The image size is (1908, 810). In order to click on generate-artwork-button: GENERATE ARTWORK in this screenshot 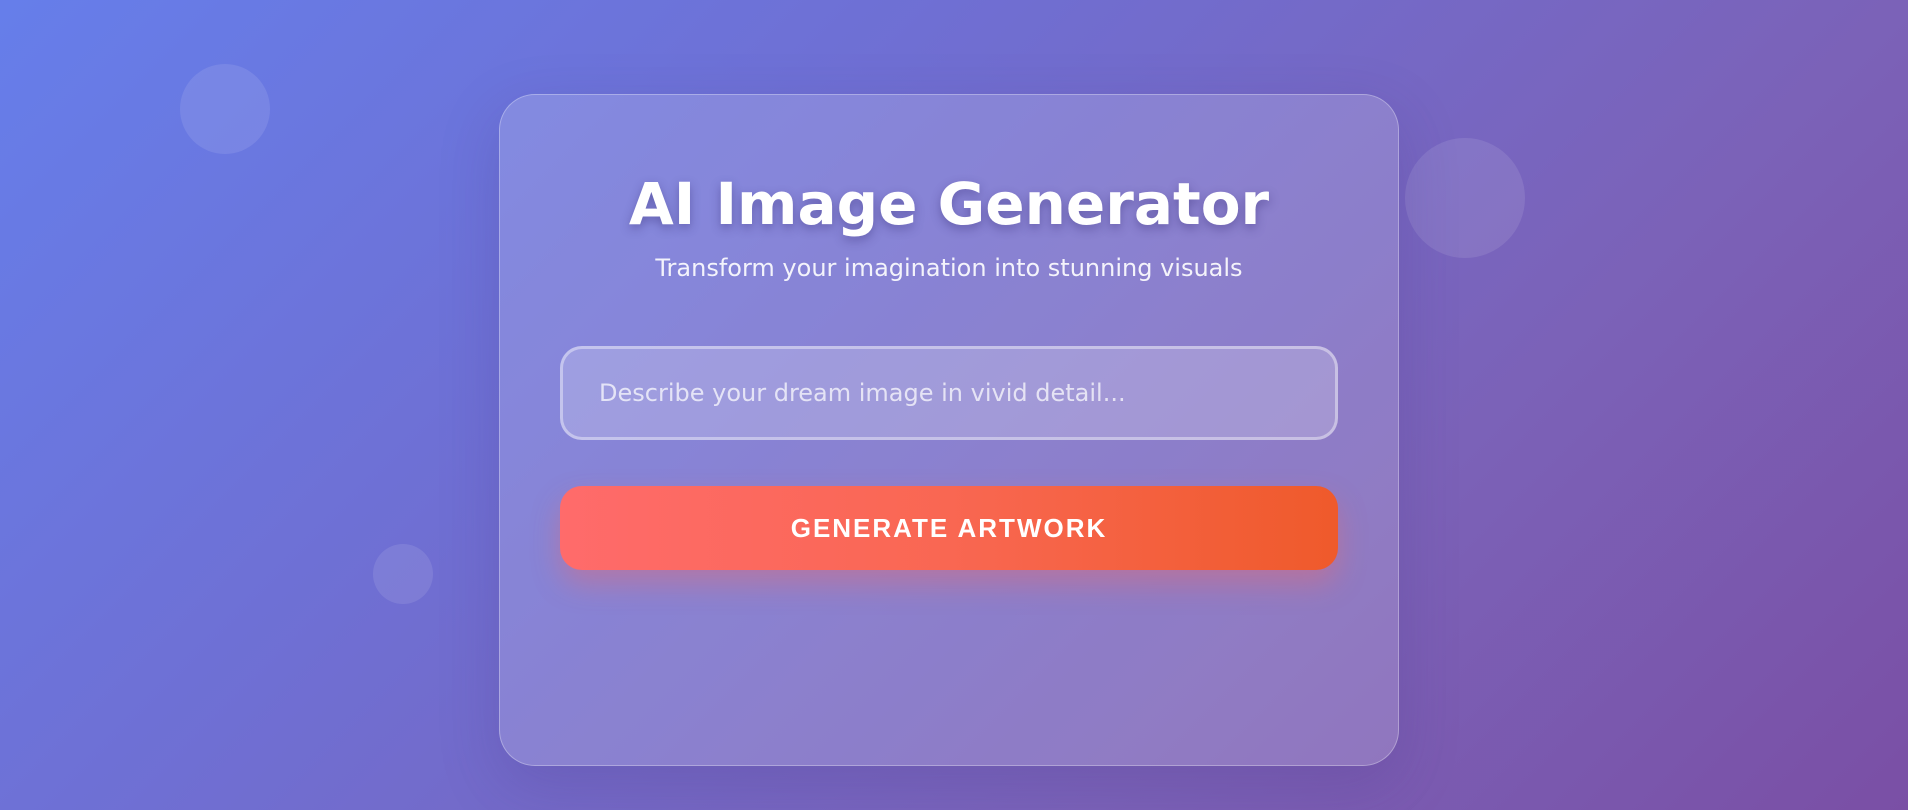, I will do `click(949, 528)`.